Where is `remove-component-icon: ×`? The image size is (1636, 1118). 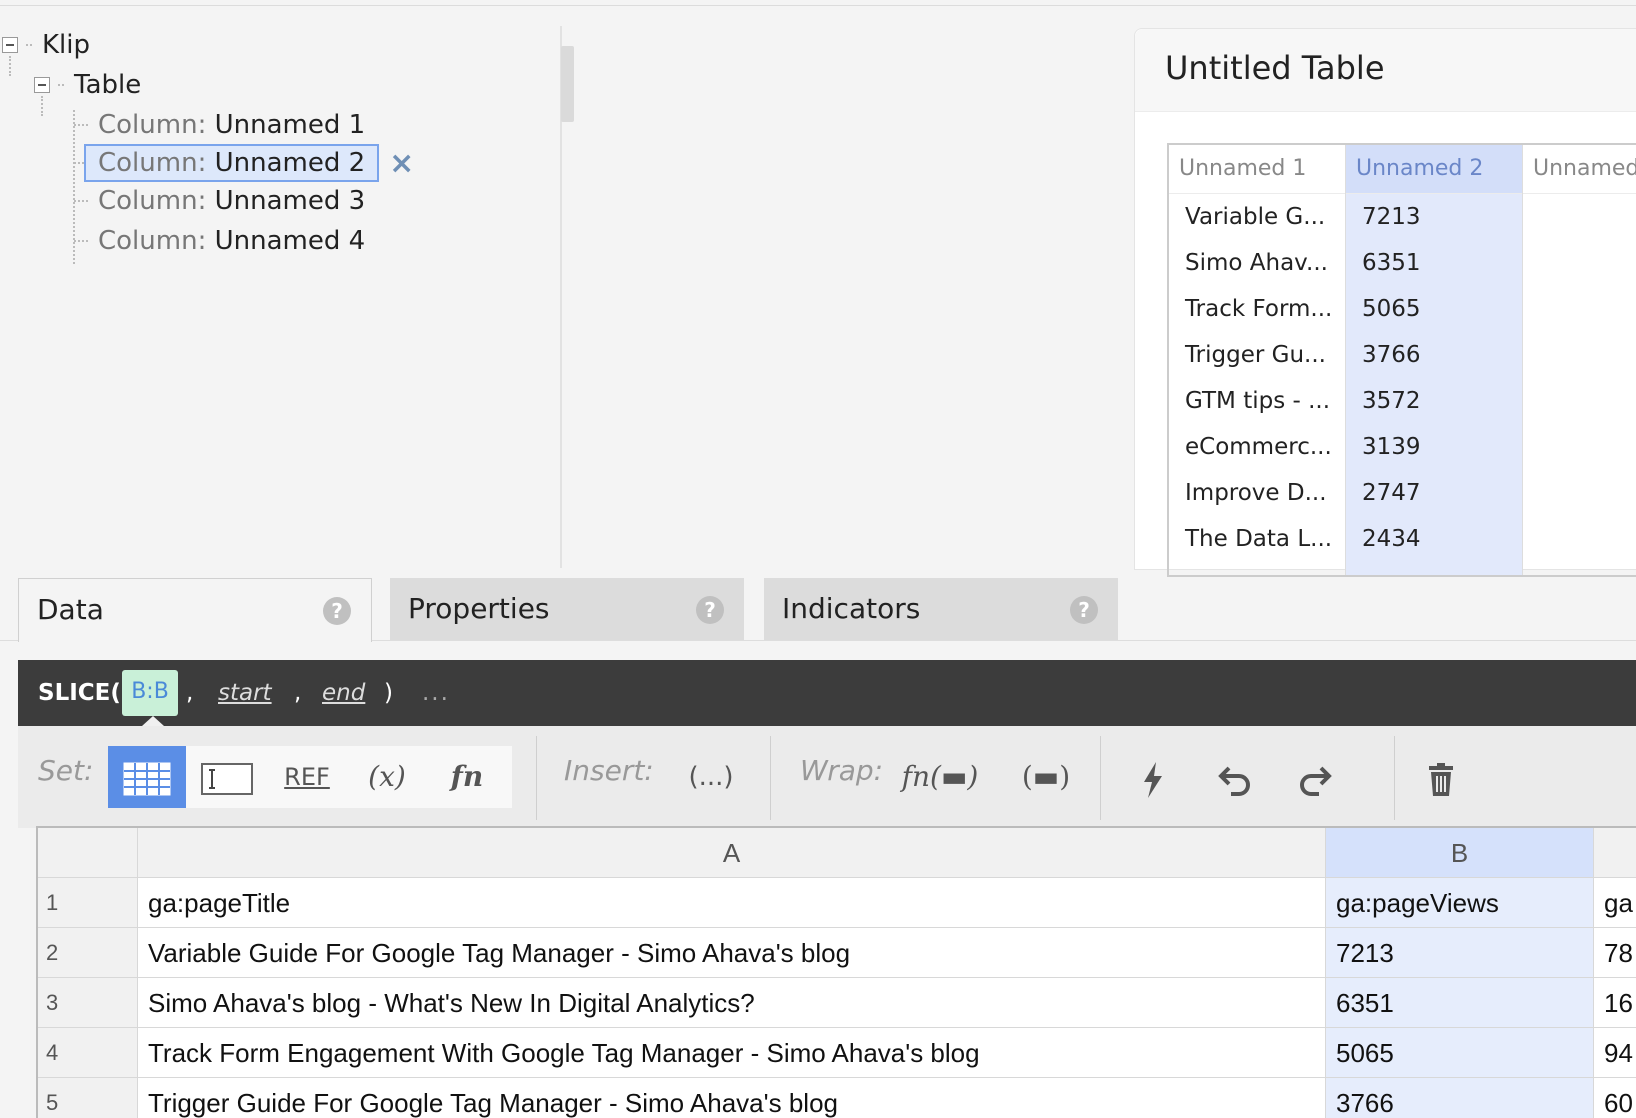
remove-component-icon: × is located at coordinates (401, 163).